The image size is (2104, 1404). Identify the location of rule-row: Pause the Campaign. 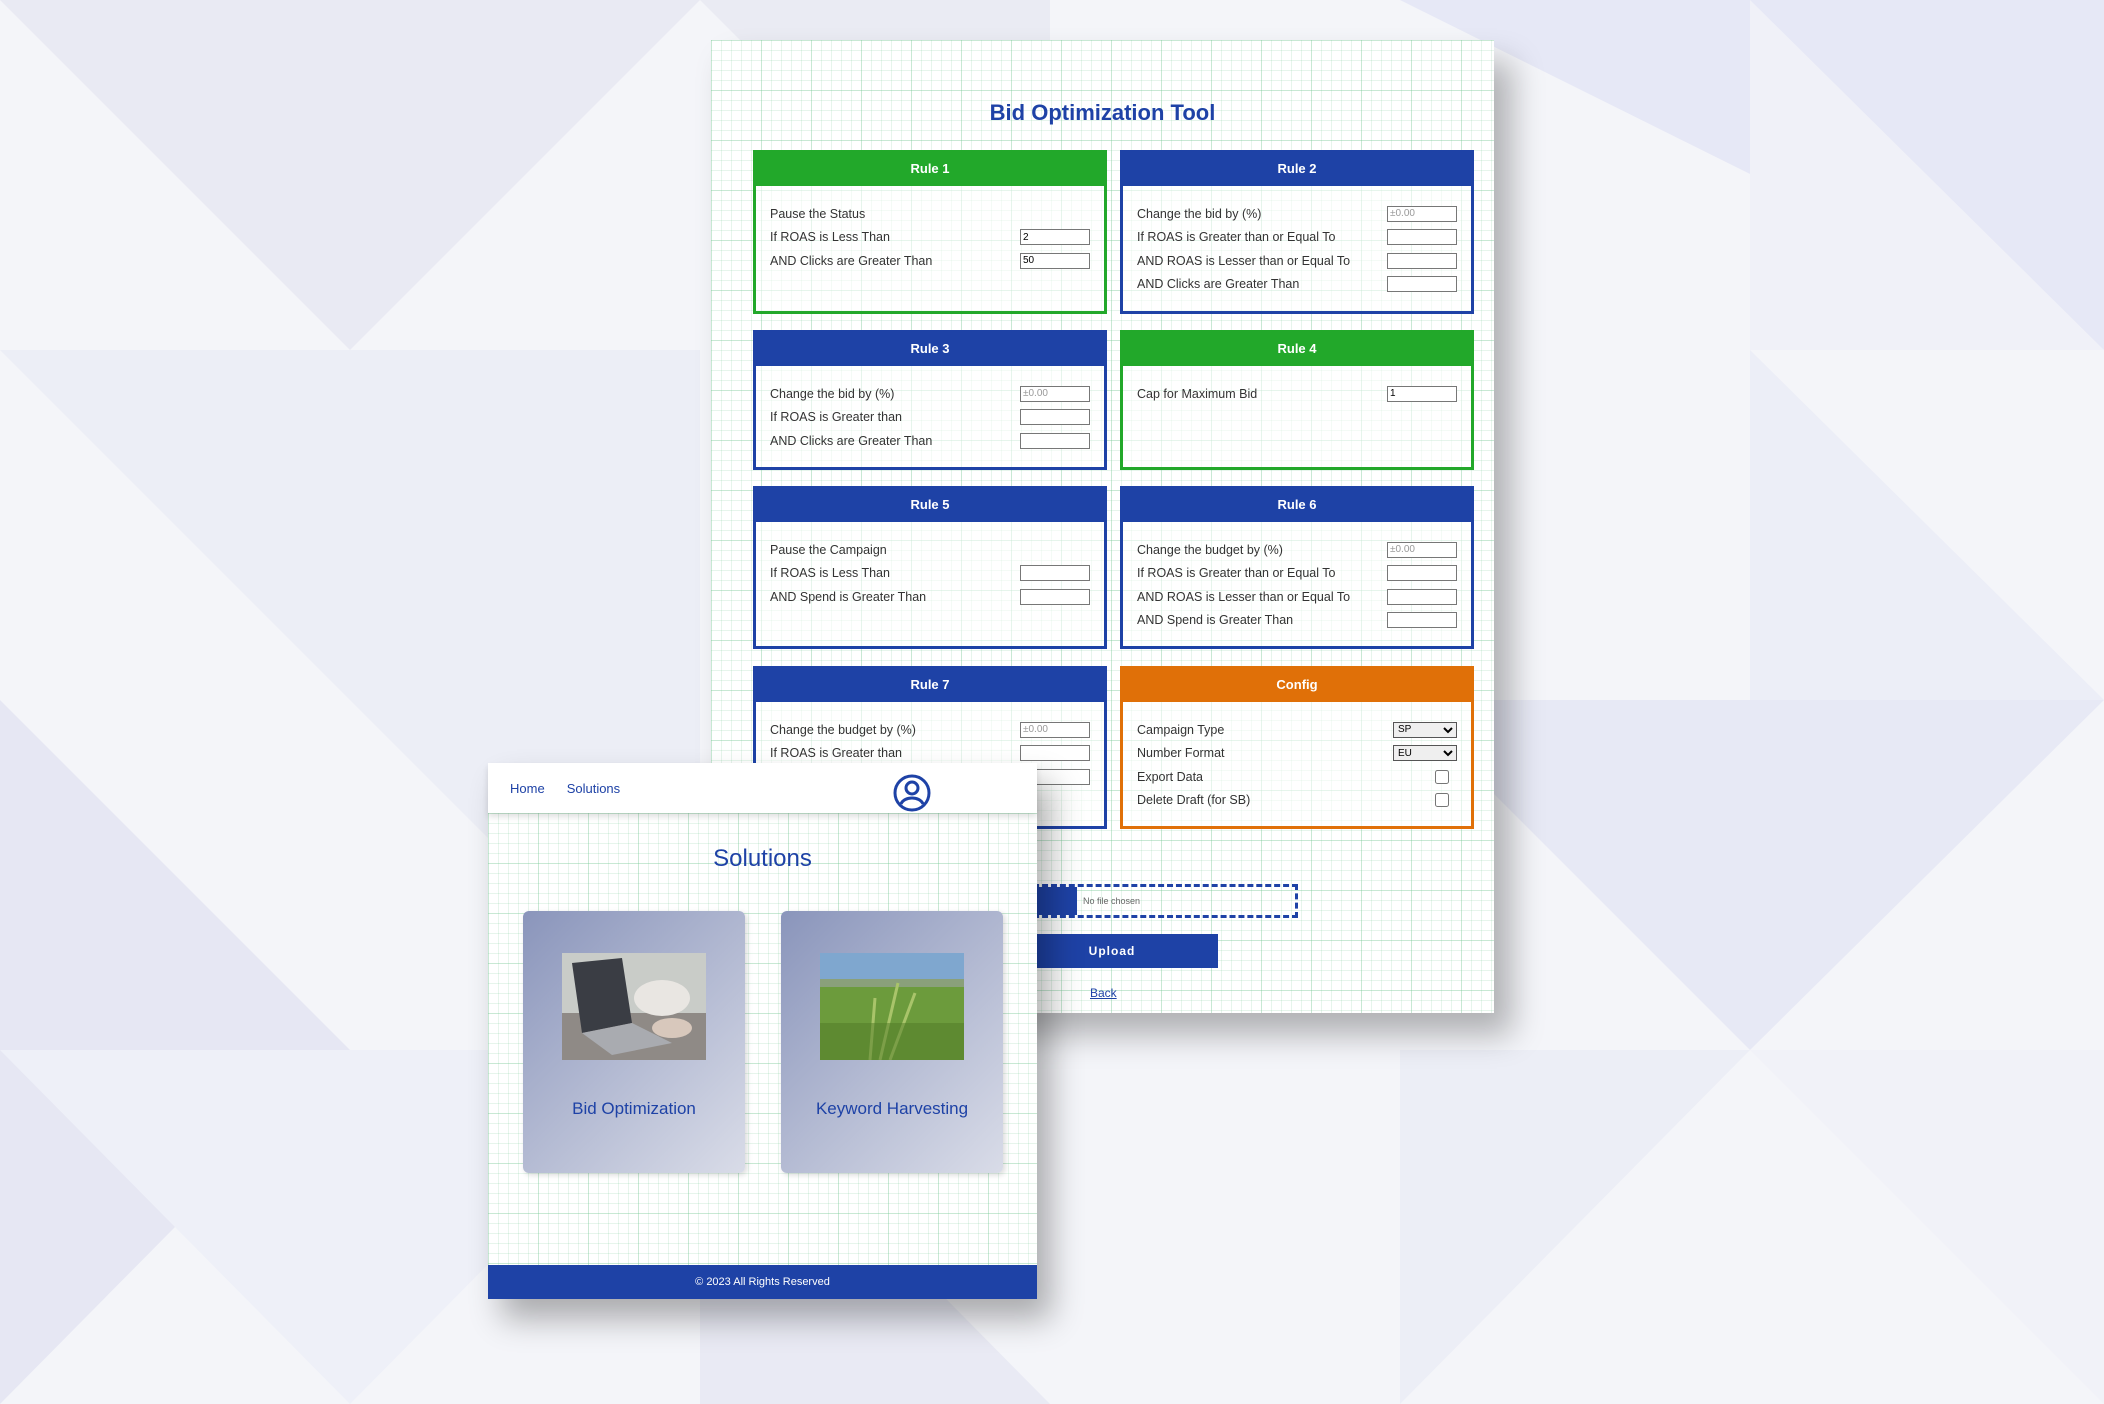
(930, 550).